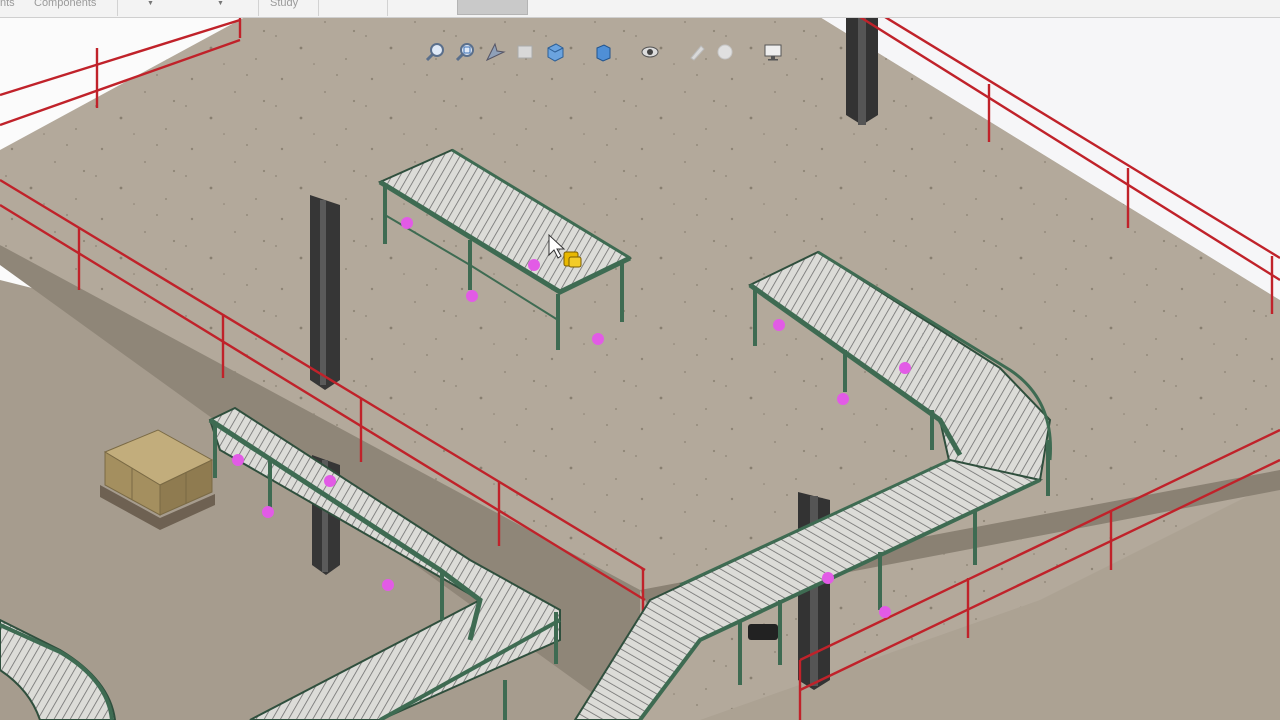 This screenshot has height=720, width=1280. Describe the element at coordinates (572, 259) in the screenshot. I see `mate-indicator-icon` at that location.